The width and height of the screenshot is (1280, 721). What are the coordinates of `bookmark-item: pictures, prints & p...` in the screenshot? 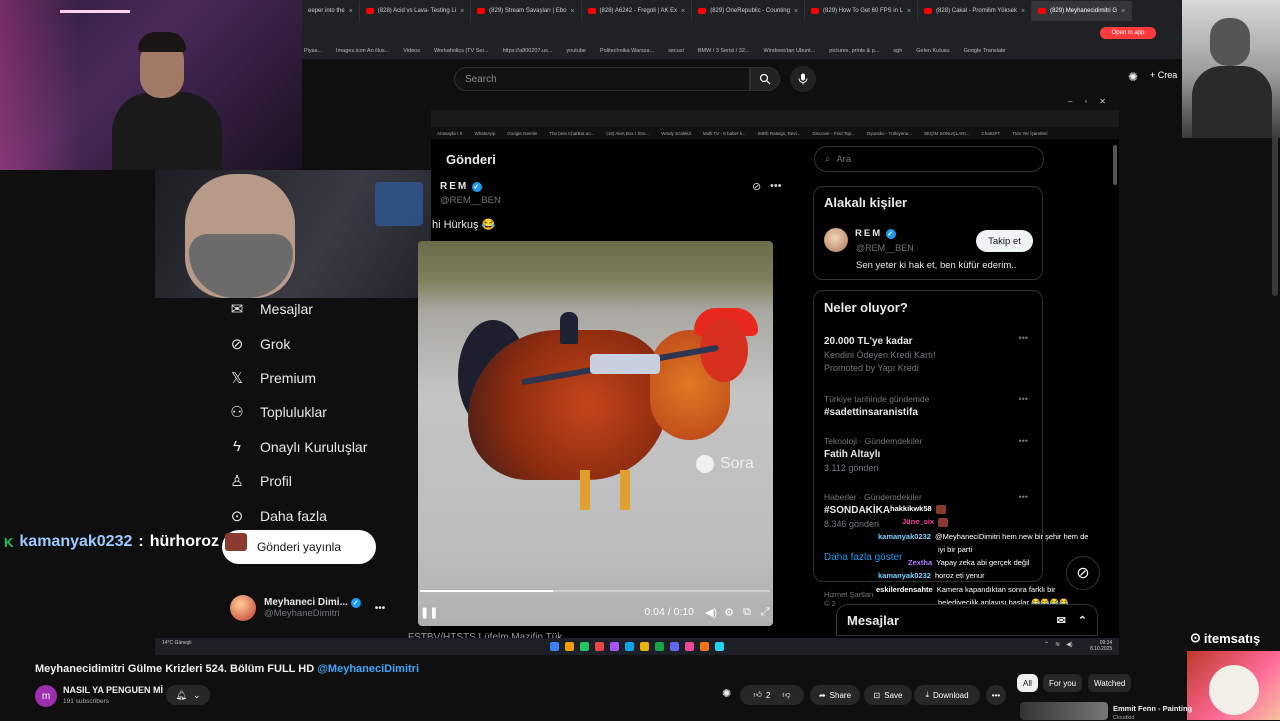 It's located at (854, 51).